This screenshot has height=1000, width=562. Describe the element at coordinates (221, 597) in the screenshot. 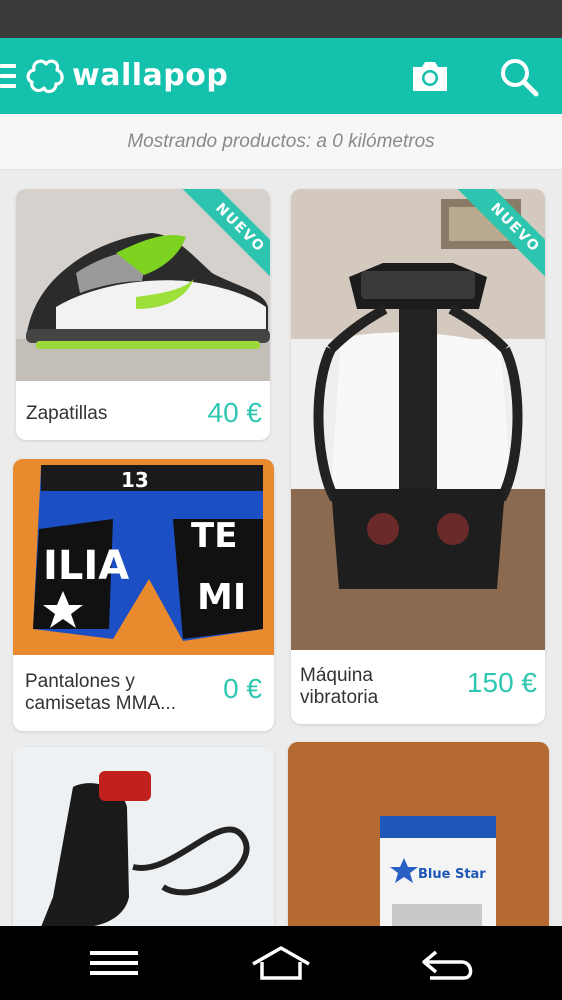

I see `svg-text: MI` at that location.